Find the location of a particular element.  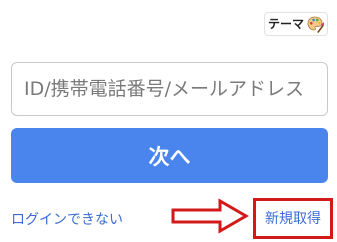

signup-highlight-box: 新規取得 is located at coordinates (293, 218).